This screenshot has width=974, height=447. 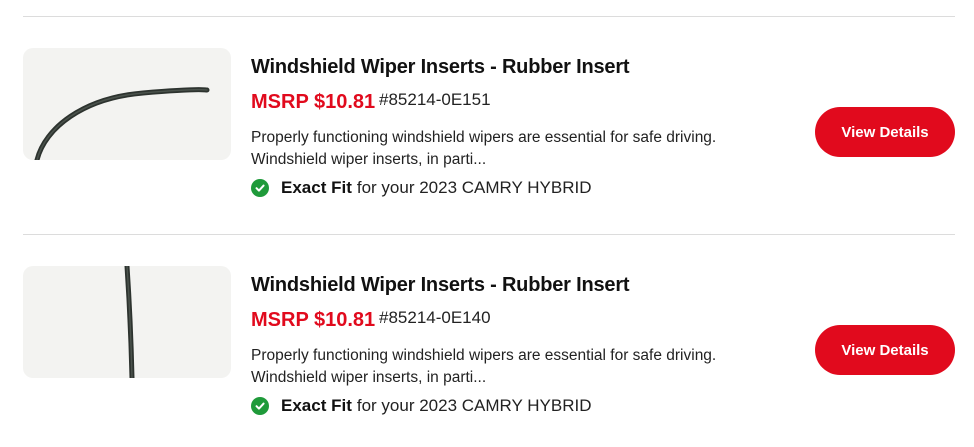 What do you see at coordinates (435, 99) in the screenshot?
I see `part-number: #85214-0E151` at bounding box center [435, 99].